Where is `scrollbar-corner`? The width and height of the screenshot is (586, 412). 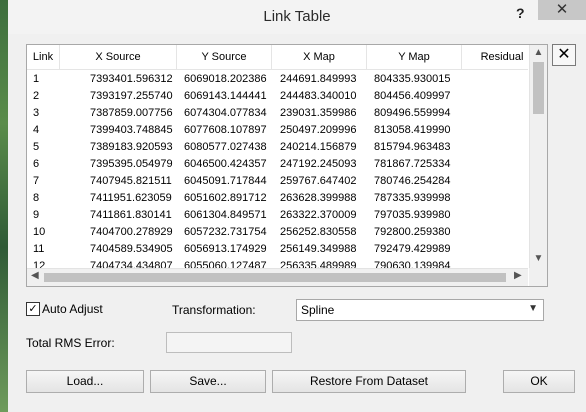 scrollbar-corner is located at coordinates (538, 277).